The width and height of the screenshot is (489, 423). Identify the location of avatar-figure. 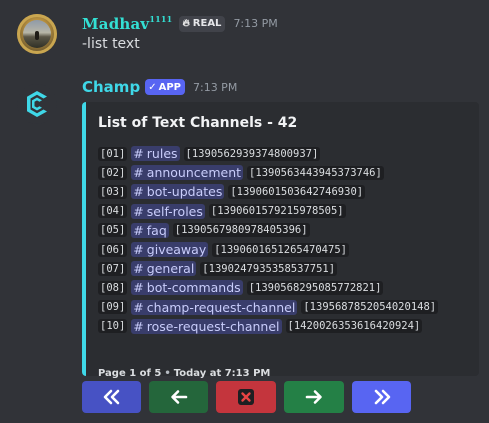
(37, 35).